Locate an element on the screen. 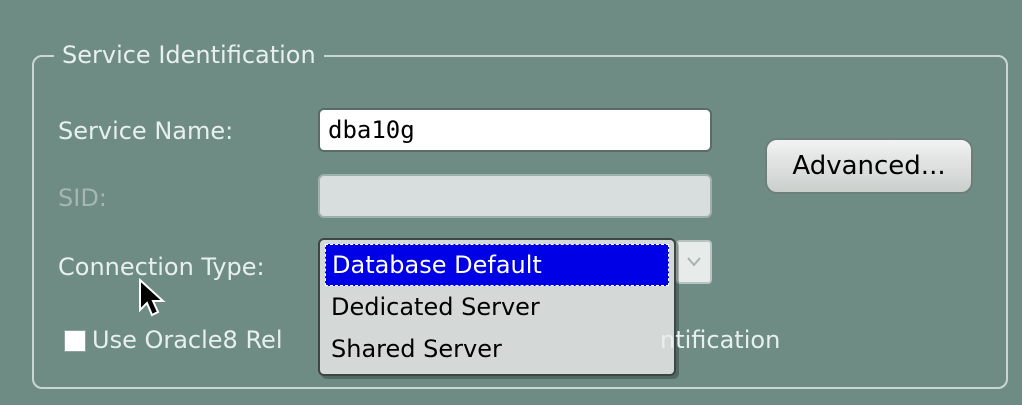 This screenshot has height=405, width=1022. use-oracle8-checkbox is located at coordinates (75, 341).